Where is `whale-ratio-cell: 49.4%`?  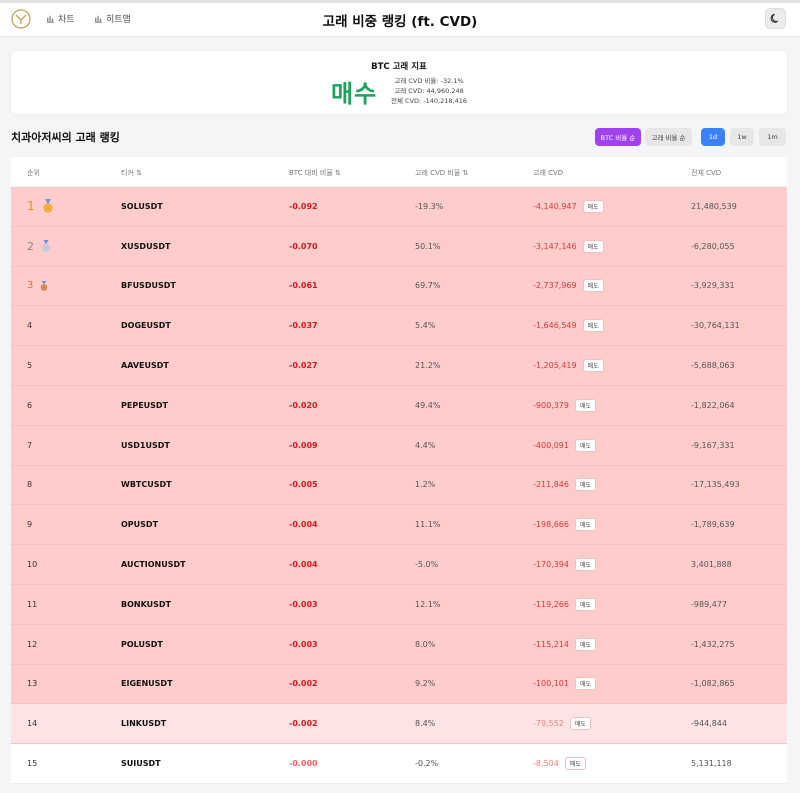 whale-ratio-cell: 49.4% is located at coordinates (428, 405).